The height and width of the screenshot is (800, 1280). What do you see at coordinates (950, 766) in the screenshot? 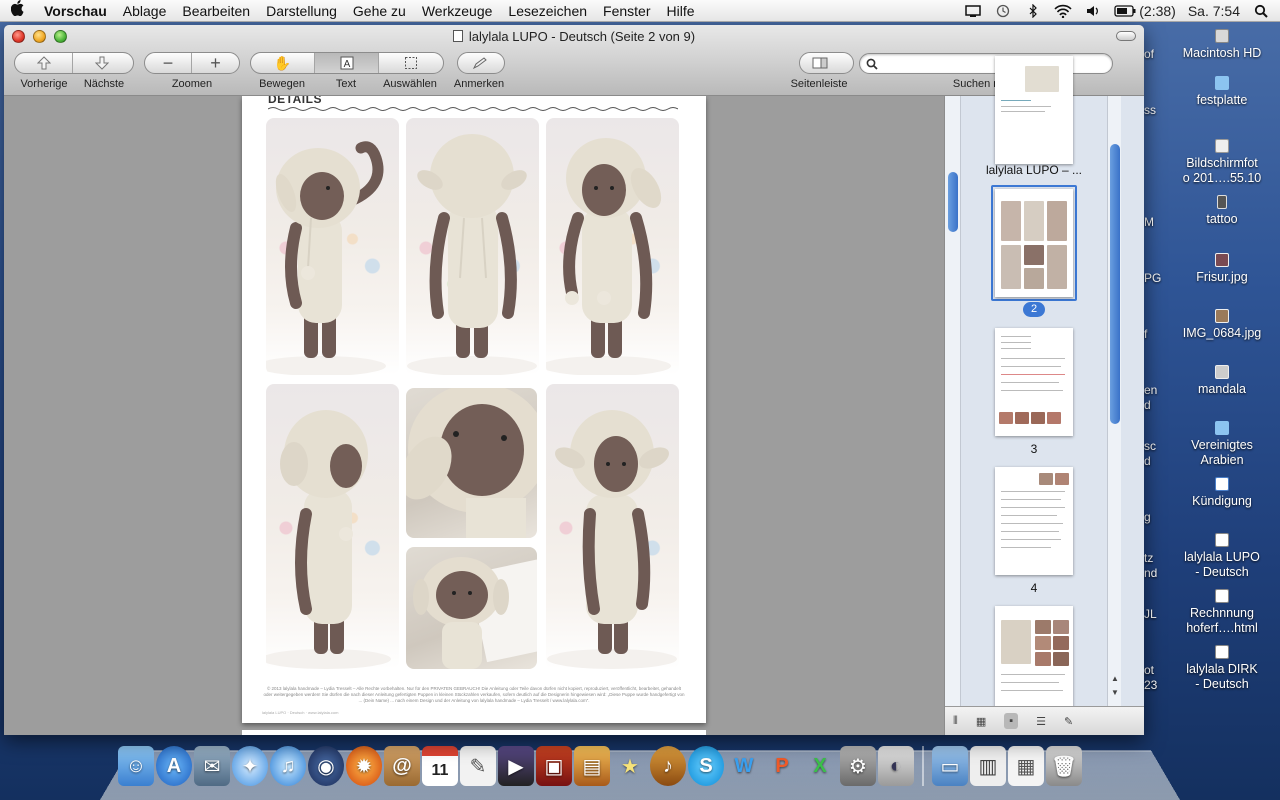
I see `applications-folder-icon: ▭` at bounding box center [950, 766].